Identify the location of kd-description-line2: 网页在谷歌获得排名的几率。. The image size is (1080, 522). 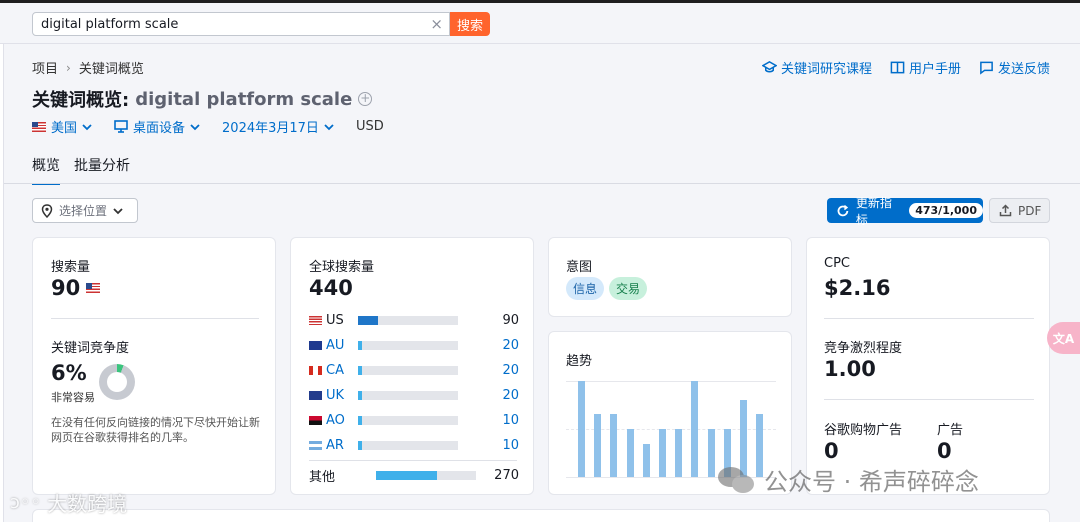
(122, 437).